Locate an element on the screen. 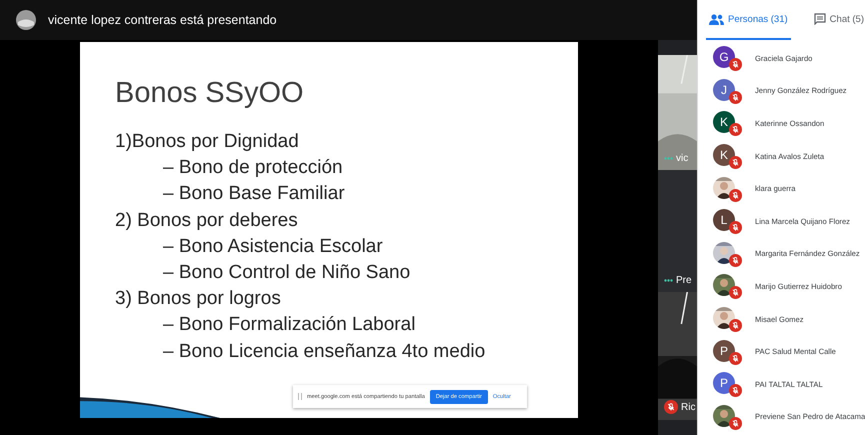 The image size is (865, 435). avatar: J is located at coordinates (724, 89).